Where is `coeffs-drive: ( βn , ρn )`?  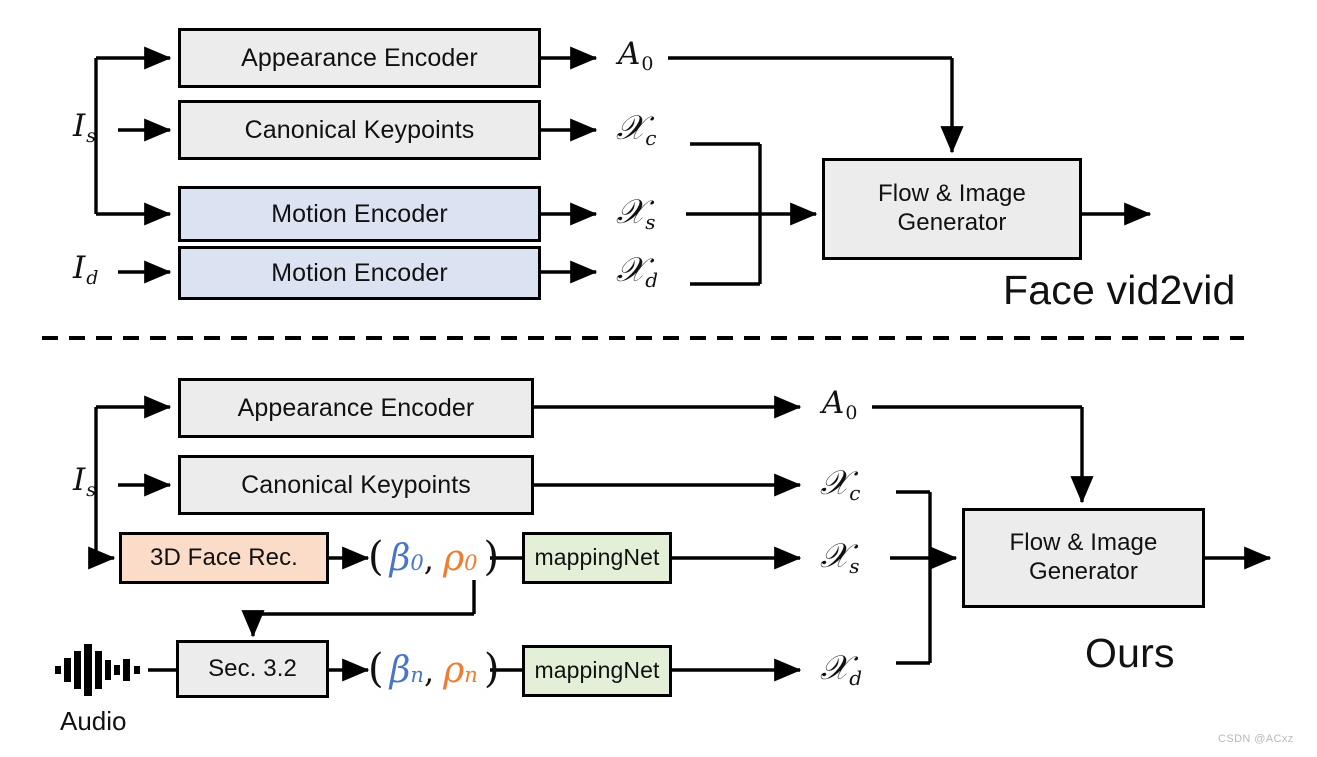
coeffs-drive: ( βn , ρn ) is located at coordinates (433, 669).